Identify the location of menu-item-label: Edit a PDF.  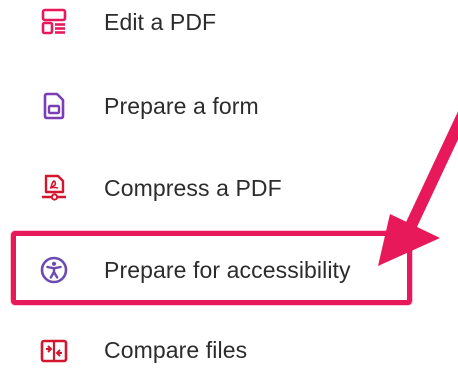
(160, 21).